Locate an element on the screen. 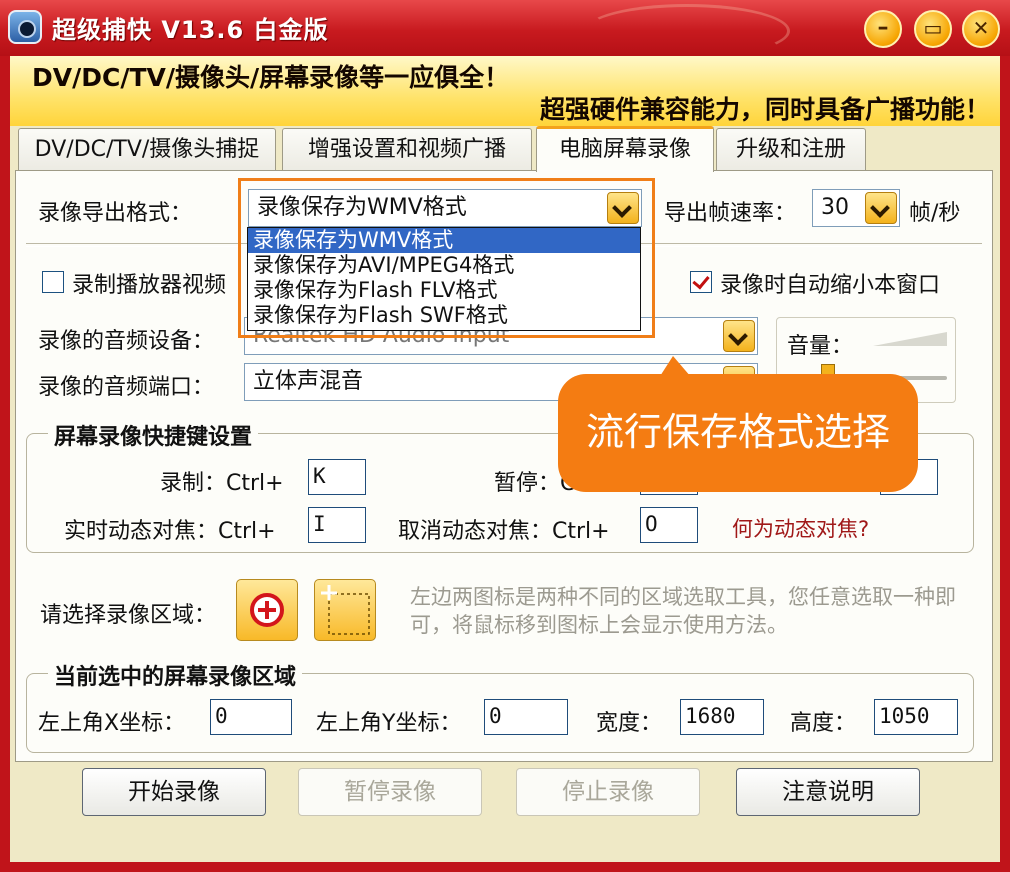 This screenshot has height=872, width=1010. auto-minimize-checkbox is located at coordinates (701, 282).